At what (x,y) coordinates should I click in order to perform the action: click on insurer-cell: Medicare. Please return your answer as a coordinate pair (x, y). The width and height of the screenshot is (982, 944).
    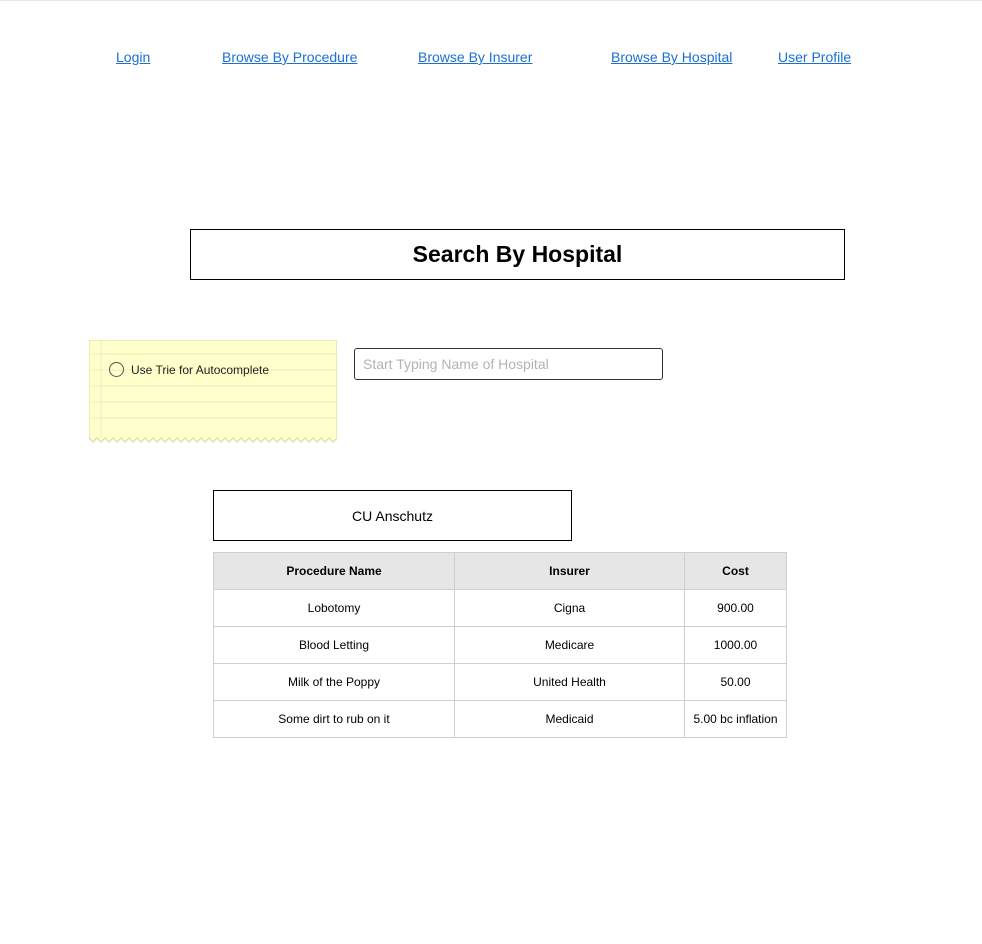
    Looking at the image, I should click on (569, 645).